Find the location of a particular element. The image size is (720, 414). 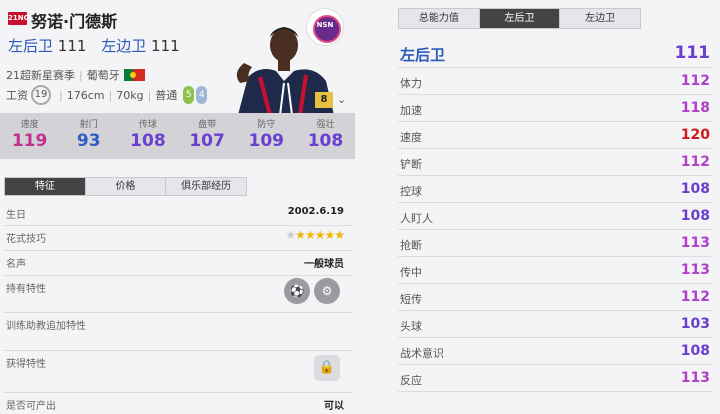

attribute-row: 传中 113 is located at coordinates (555, 270).